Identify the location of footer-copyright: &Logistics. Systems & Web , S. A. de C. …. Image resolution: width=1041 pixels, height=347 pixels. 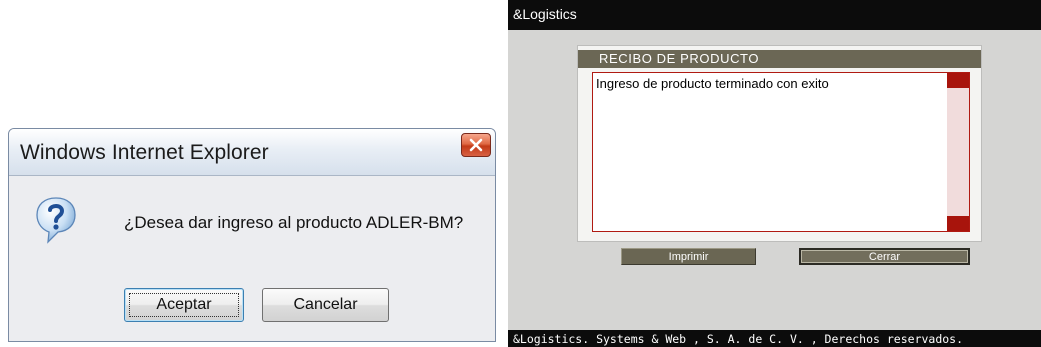
(738, 339).